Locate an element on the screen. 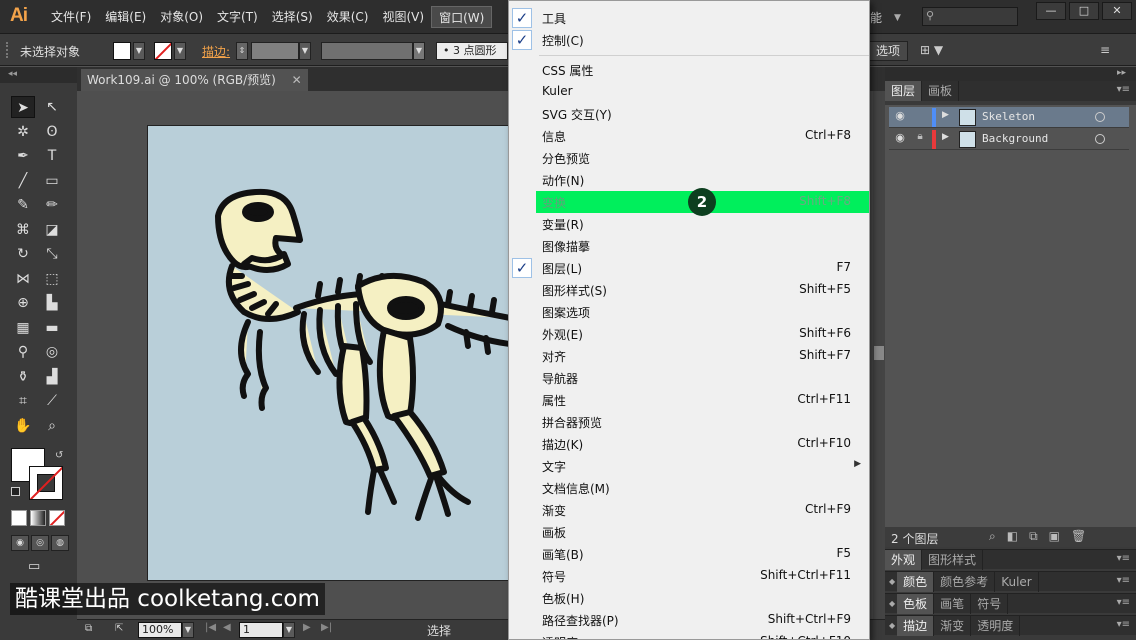 Image resolution: width=1136 pixels, height=640 pixels. lock-icon: 🔒︎ is located at coordinates (920, 139).